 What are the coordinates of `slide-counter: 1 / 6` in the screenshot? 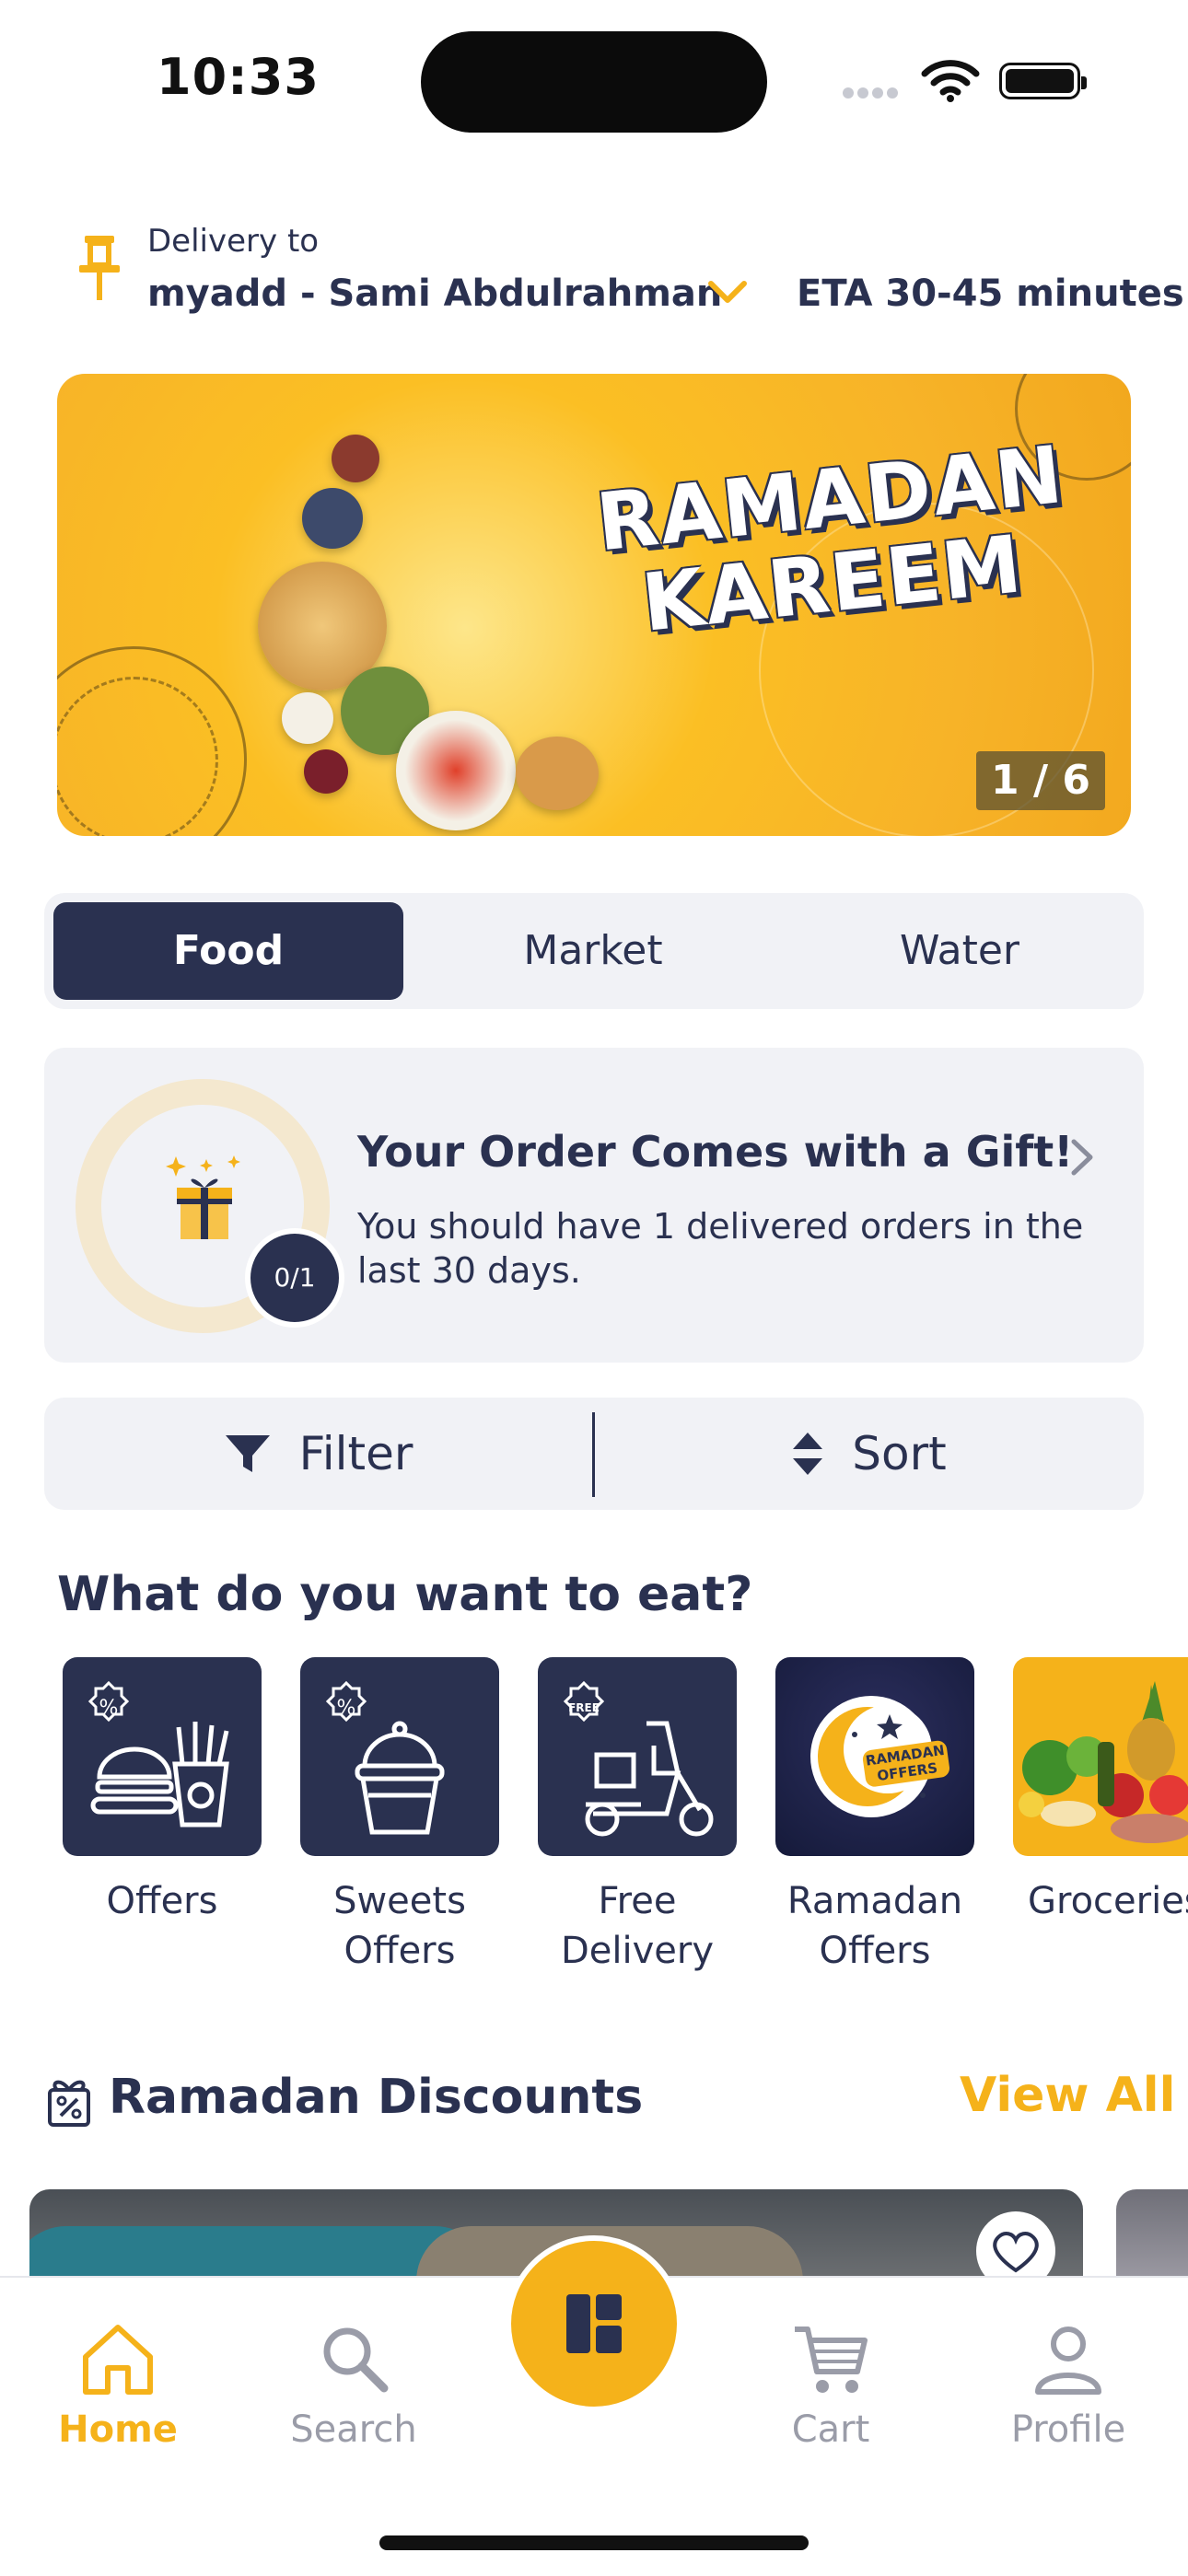 It's located at (1040, 780).